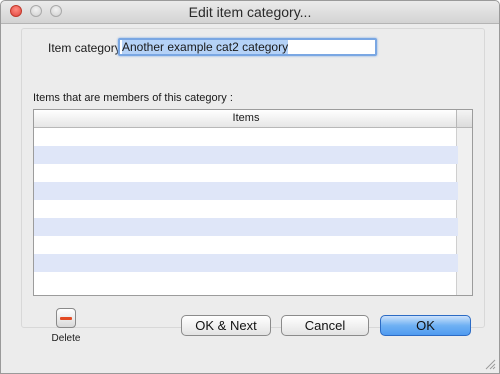 This screenshot has width=500, height=374. Describe the element at coordinates (246, 119) in the screenshot. I see `items-column-header: Items` at that location.